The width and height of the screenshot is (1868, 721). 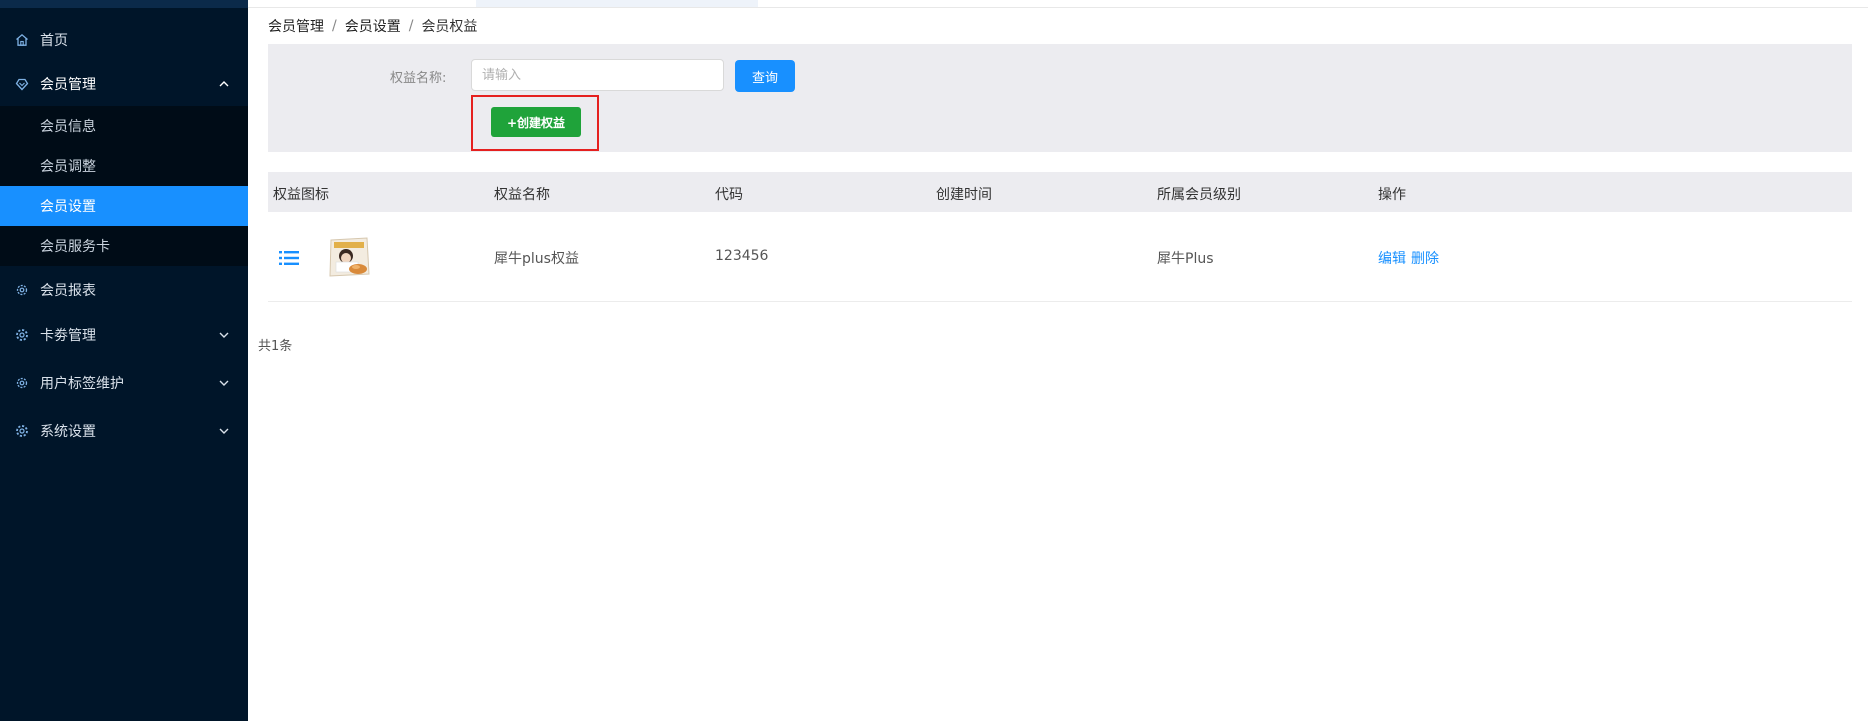 What do you see at coordinates (68, 127) in the screenshot?
I see `submenu-item-label: 会员信息` at bounding box center [68, 127].